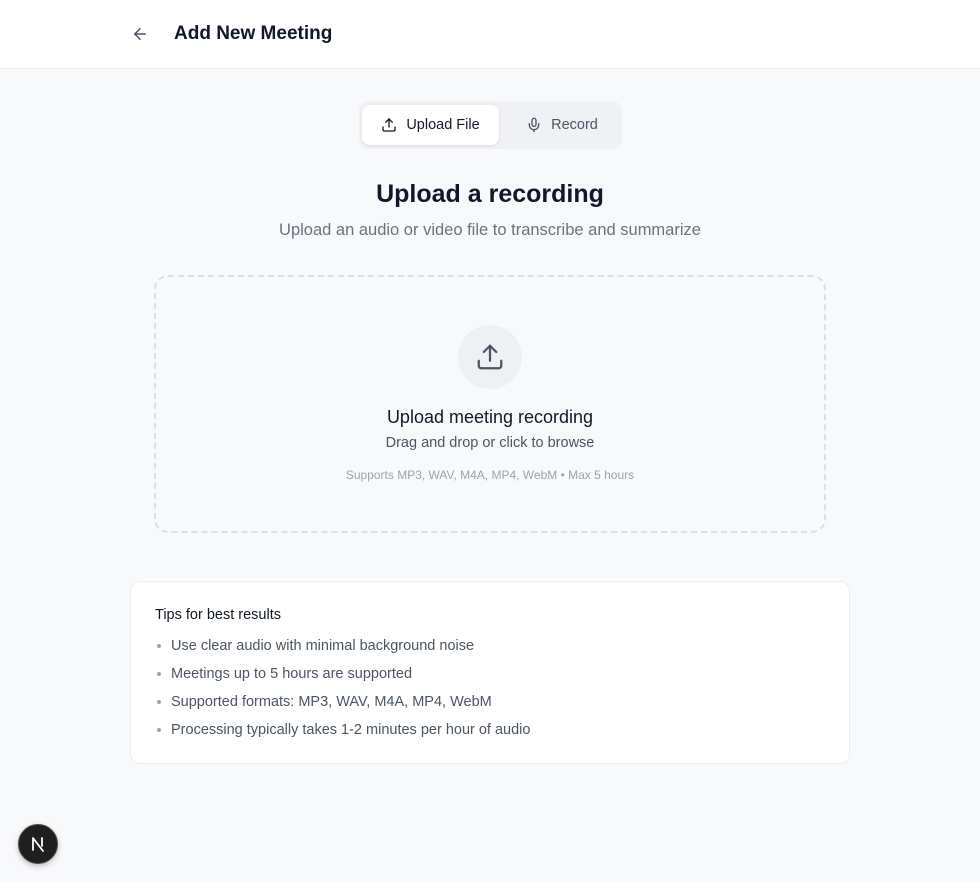 The image size is (980, 881). Describe the element at coordinates (443, 125) in the screenshot. I see `tab-upload-file-label: Upload File` at that location.